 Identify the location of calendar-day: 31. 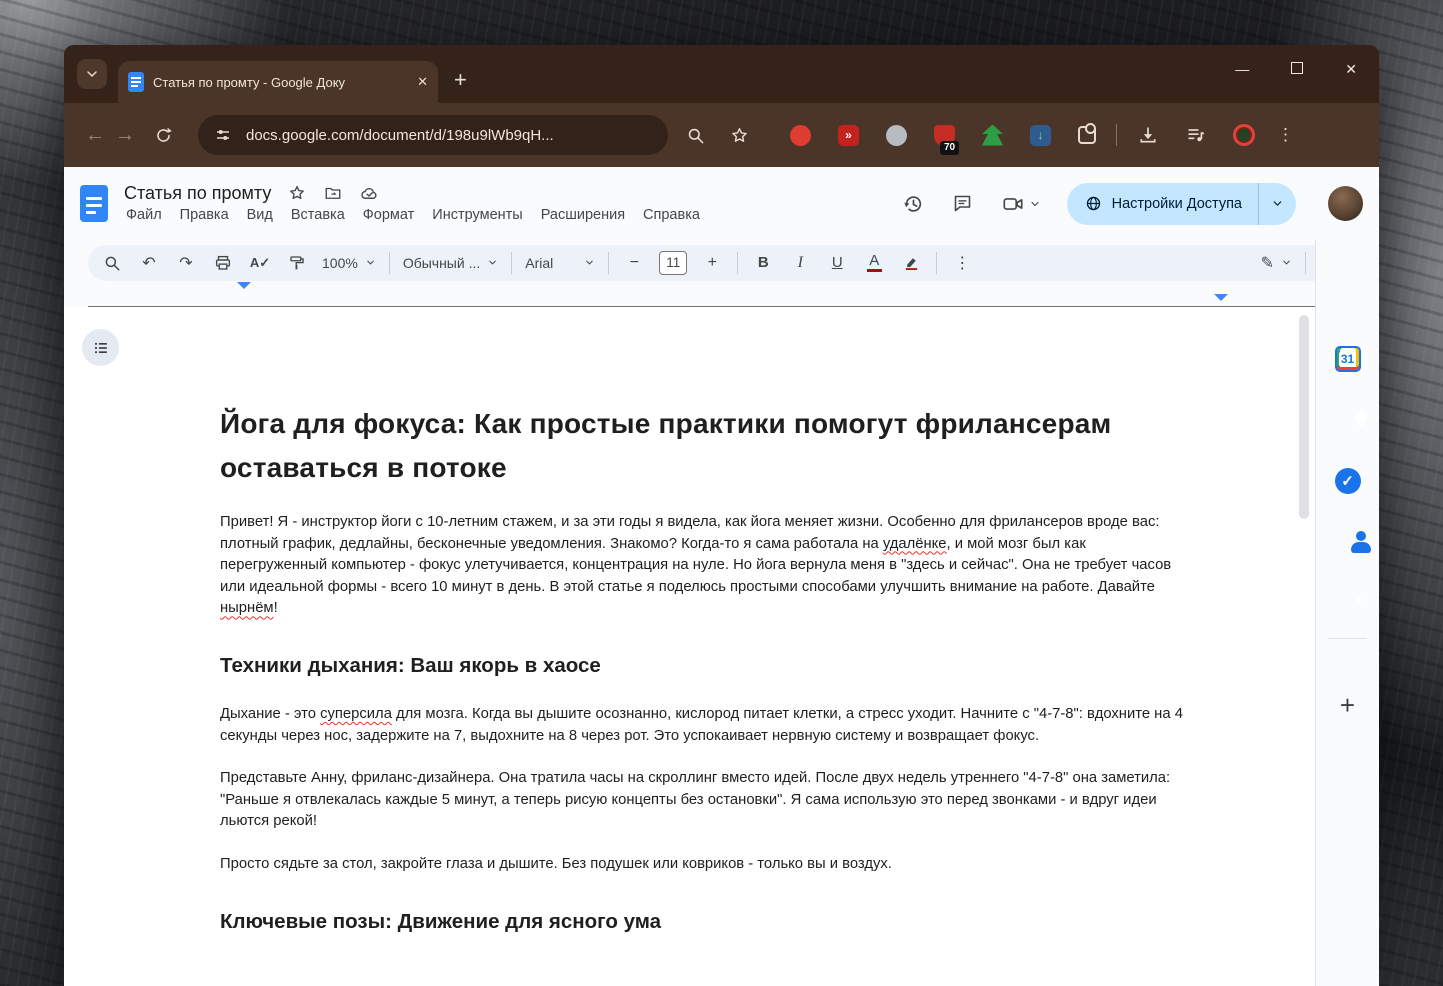
(1347, 359).